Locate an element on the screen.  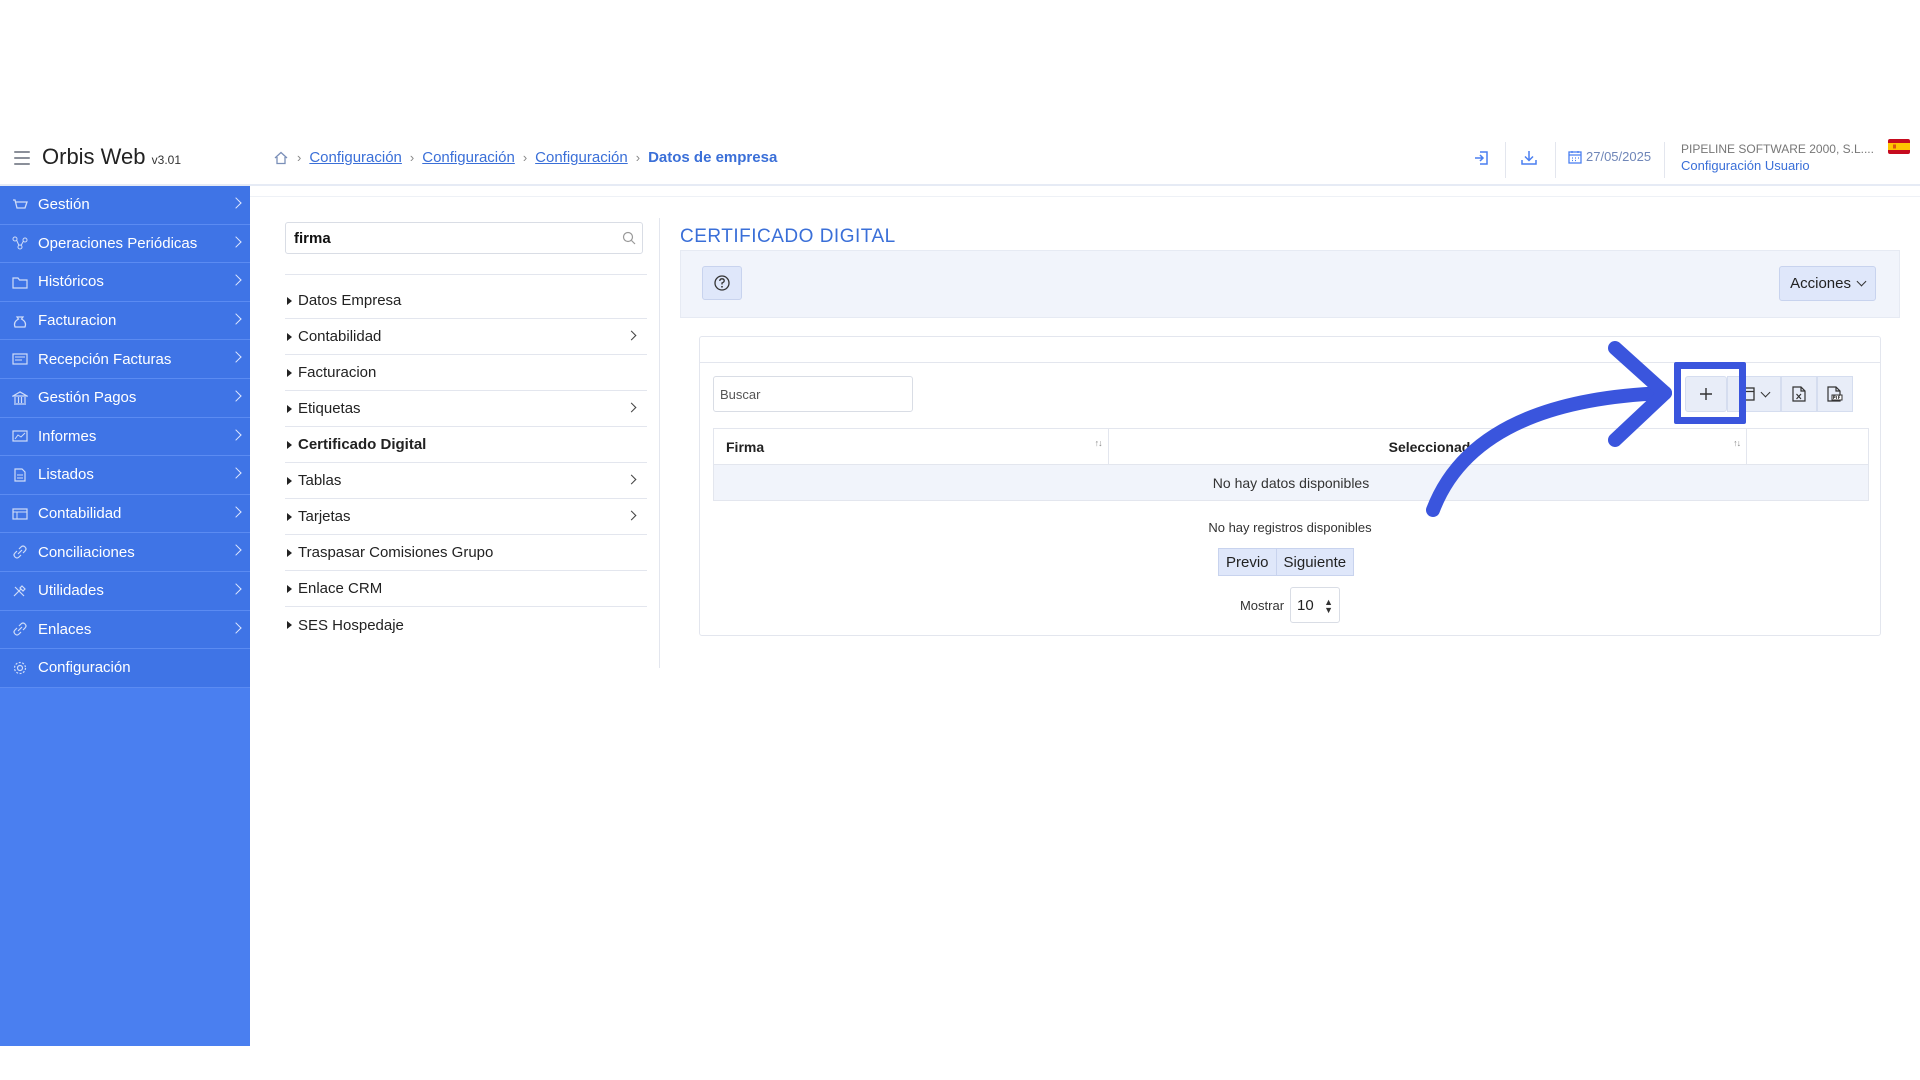
breadcrumb-link-1: Configuración is located at coordinates (355, 157).